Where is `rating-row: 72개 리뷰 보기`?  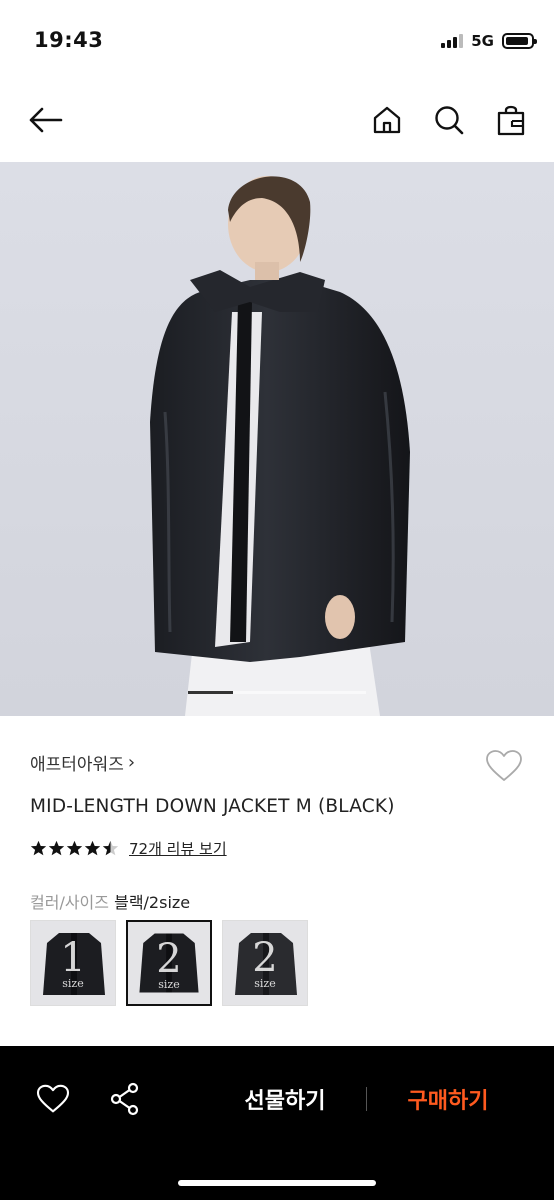 rating-row: 72개 리뷰 보기 is located at coordinates (128, 848).